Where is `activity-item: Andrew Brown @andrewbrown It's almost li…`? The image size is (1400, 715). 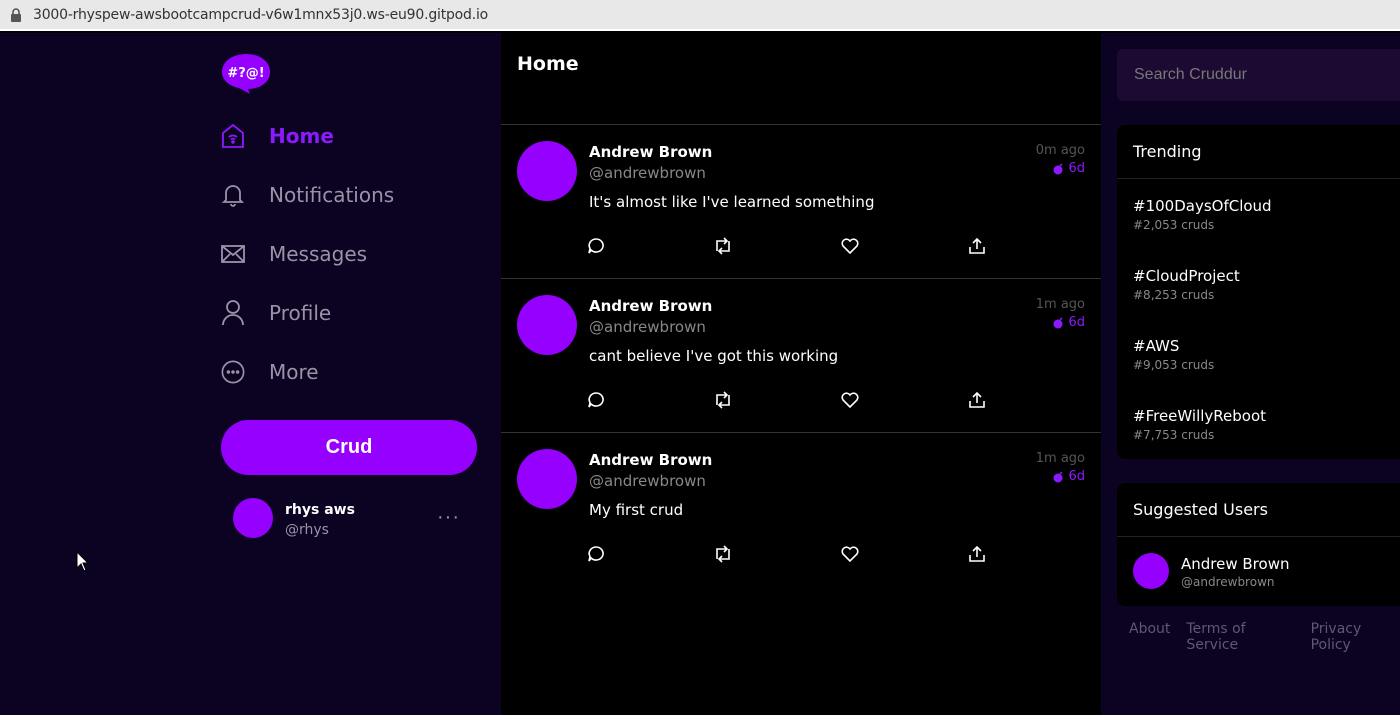 activity-item: Andrew Brown @andrewbrown It's almost li… is located at coordinates (801, 202).